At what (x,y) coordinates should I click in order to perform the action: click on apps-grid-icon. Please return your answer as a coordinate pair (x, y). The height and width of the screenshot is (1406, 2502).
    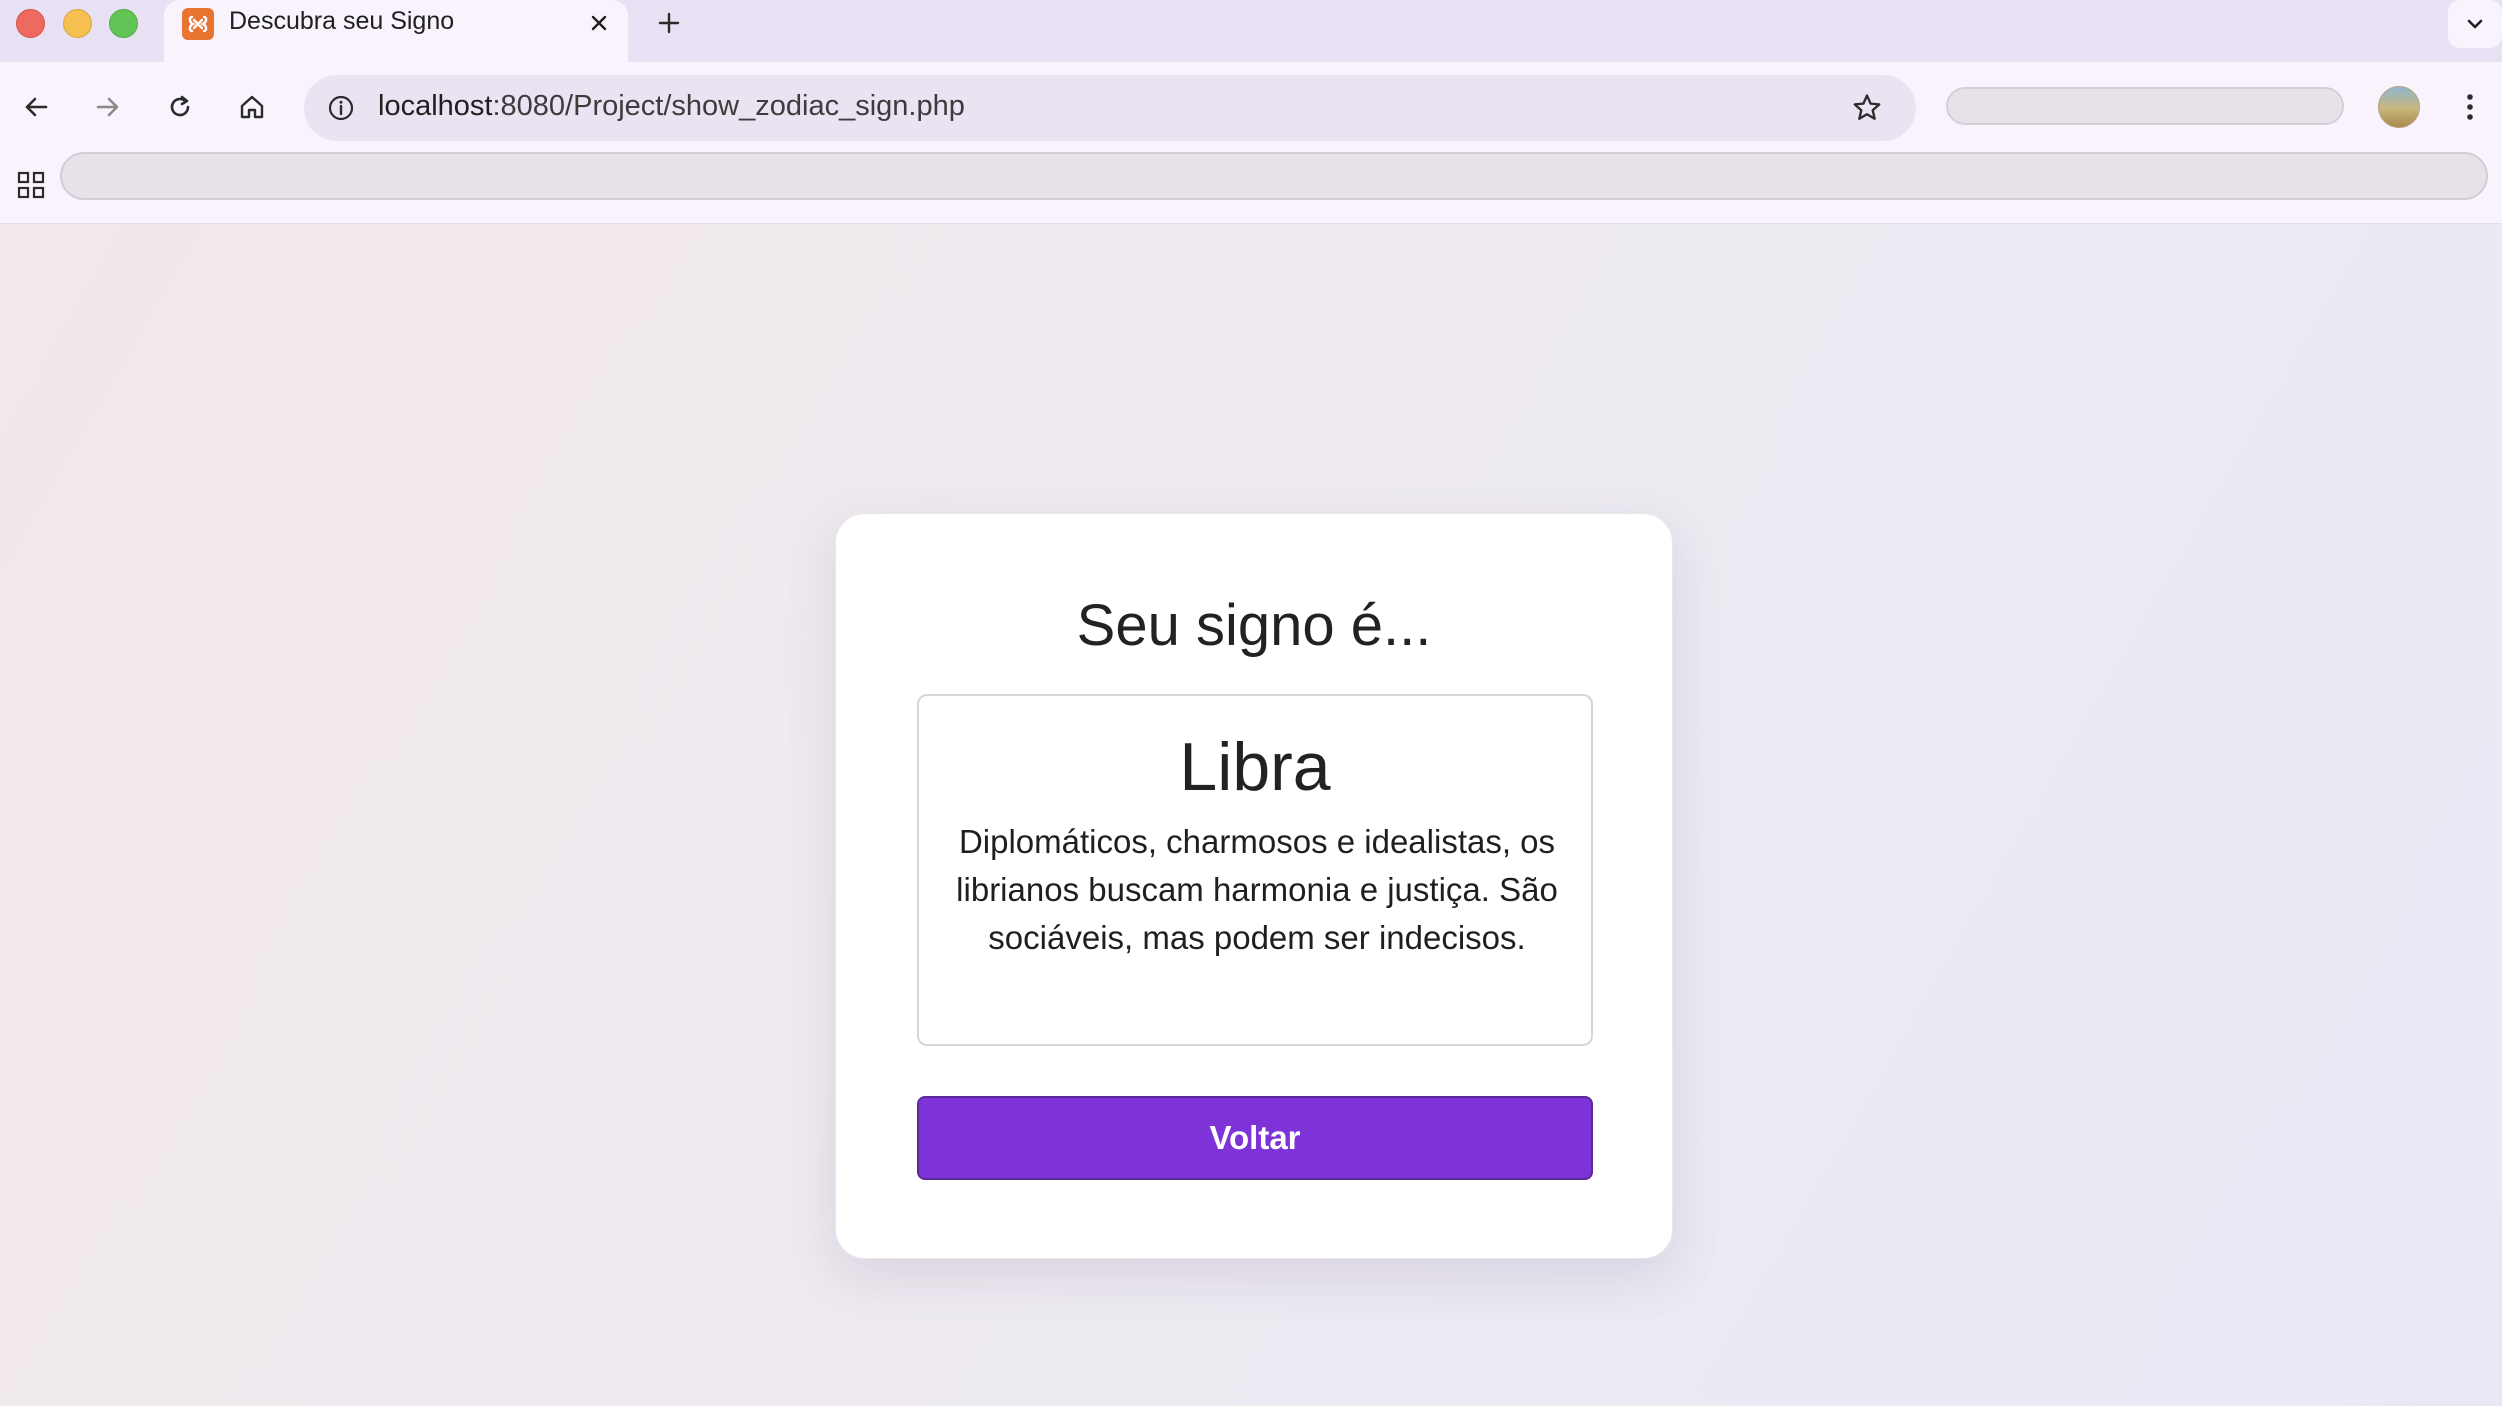
    Looking at the image, I should click on (31, 185).